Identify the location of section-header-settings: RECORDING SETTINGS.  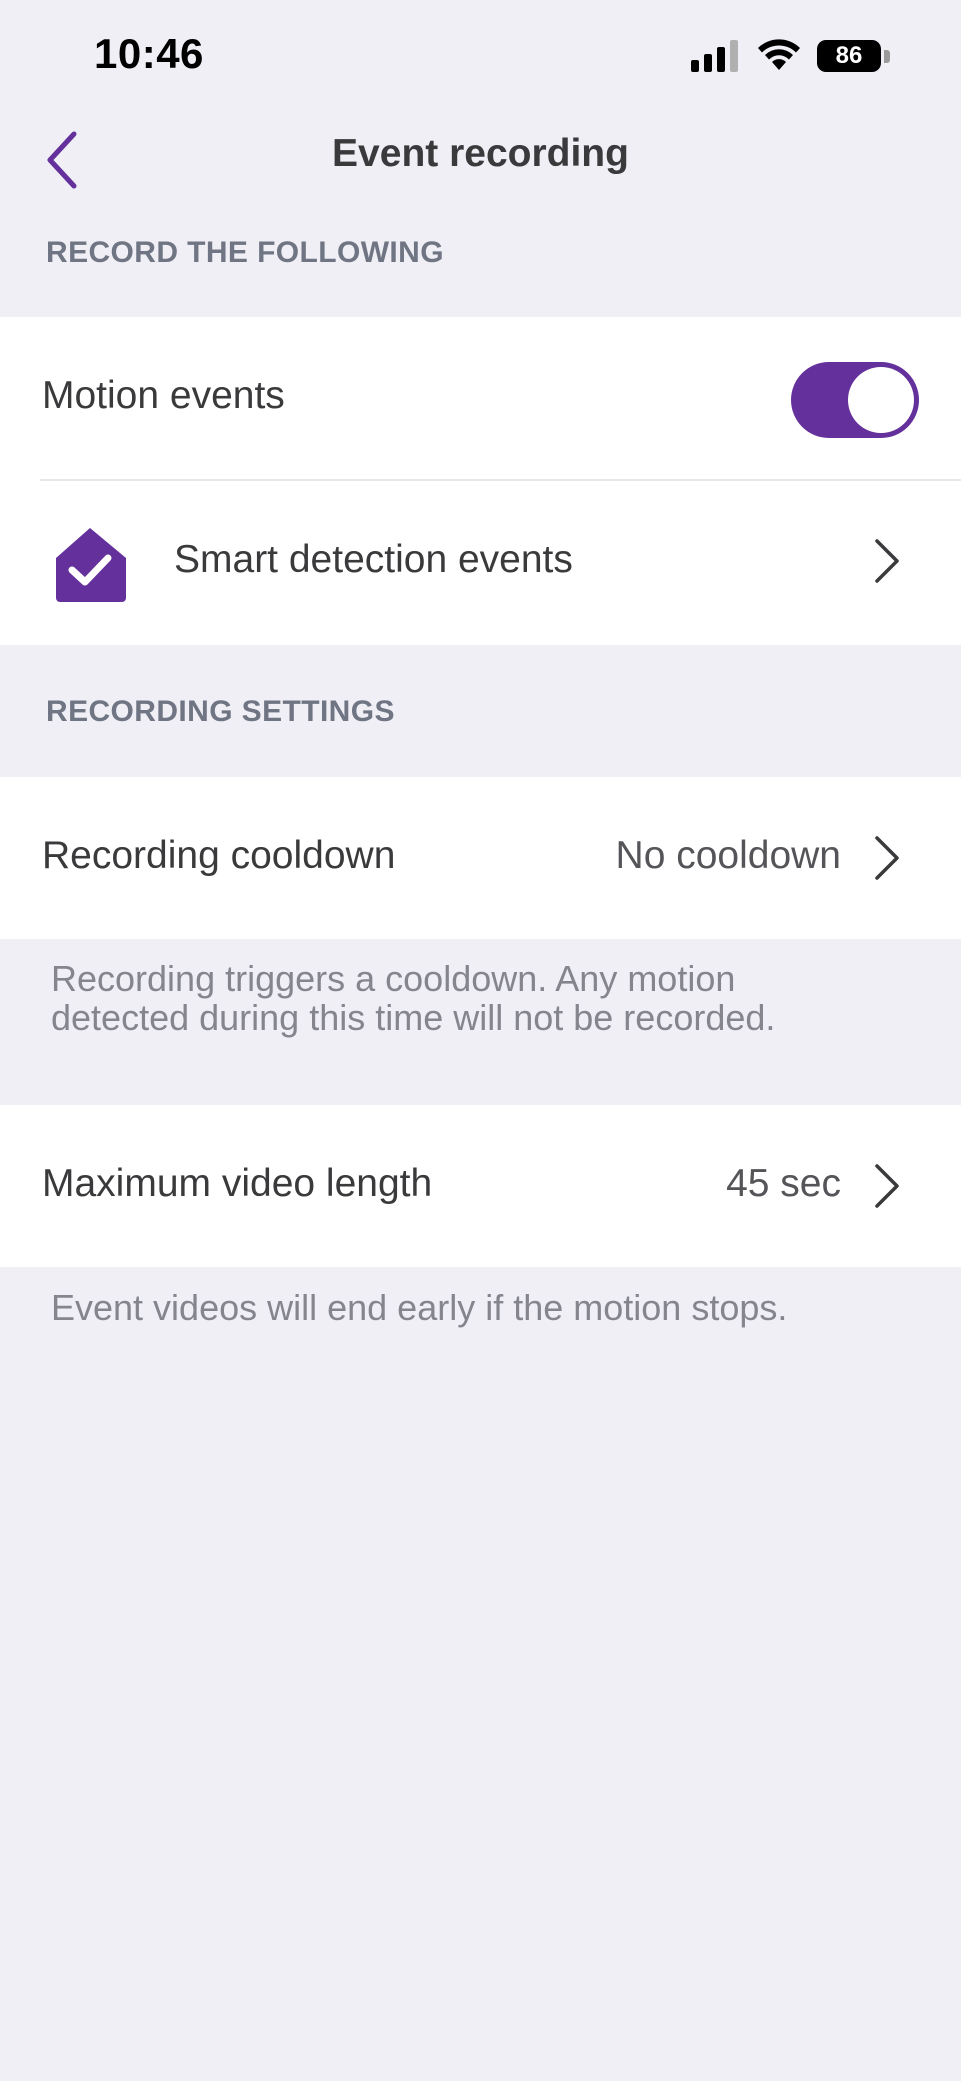
(220, 711).